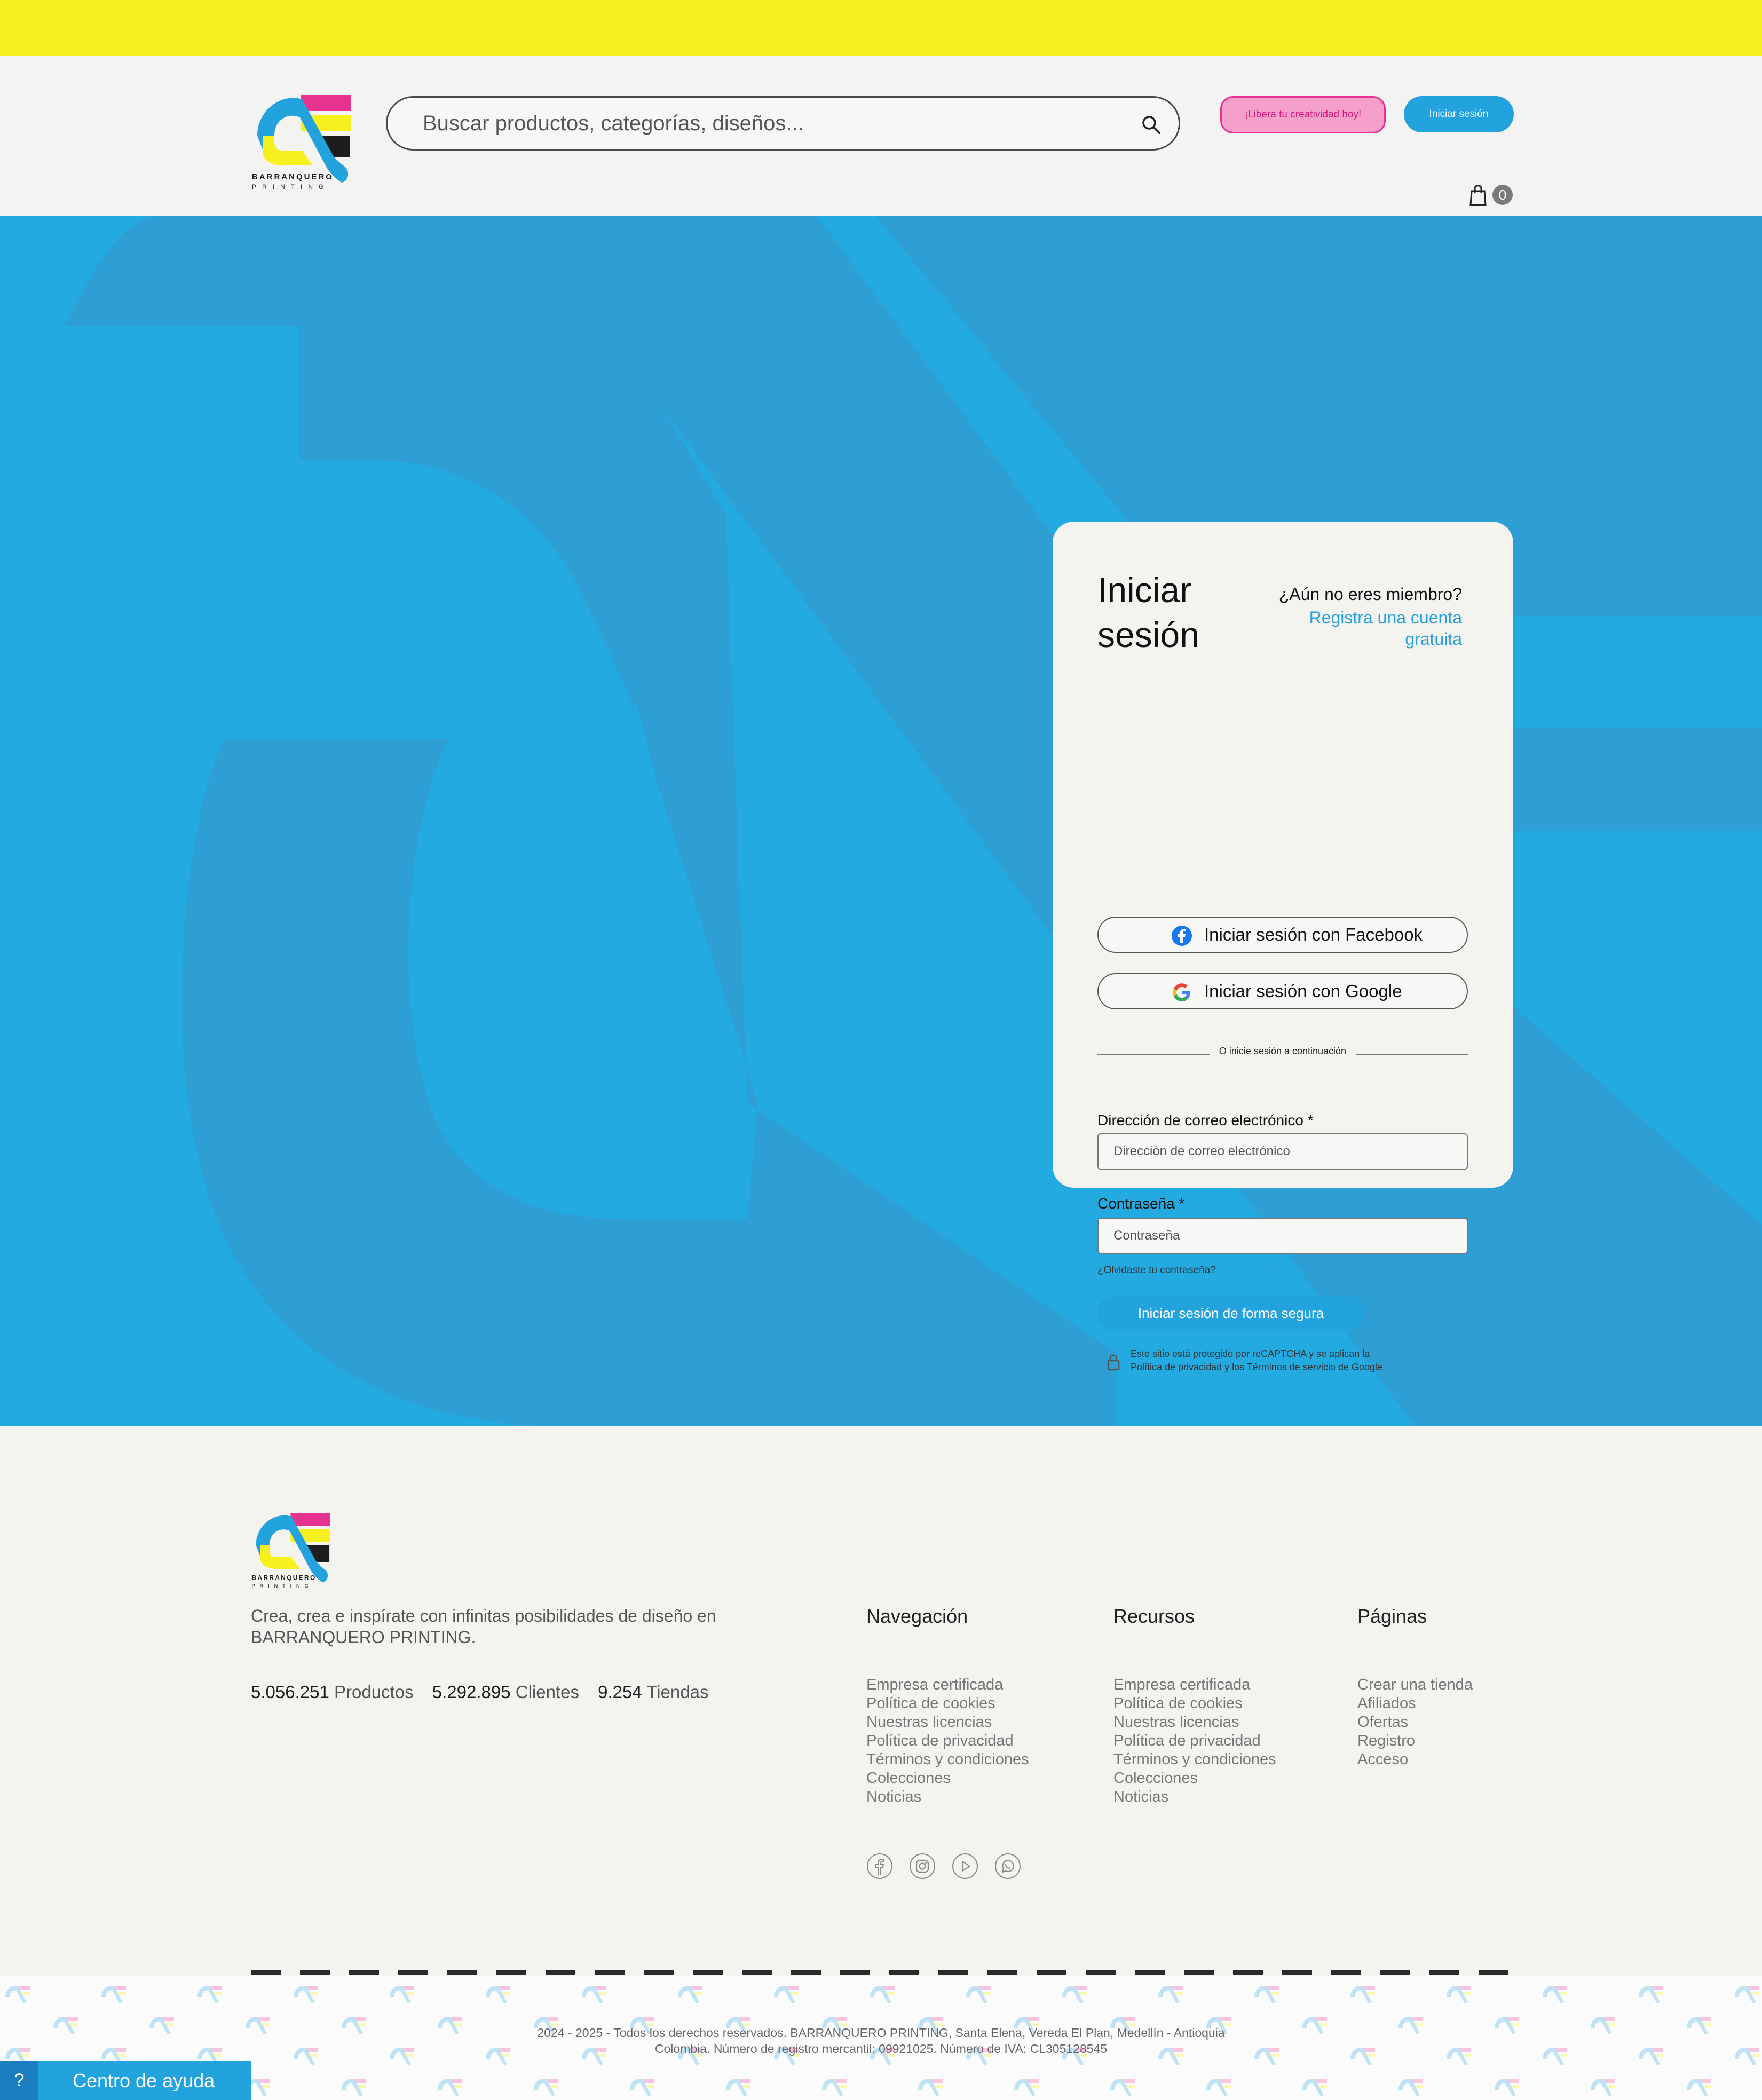 The image size is (1762, 2100). I want to click on google-login-button: Iniciar sesión con Google, so click(1282, 991).